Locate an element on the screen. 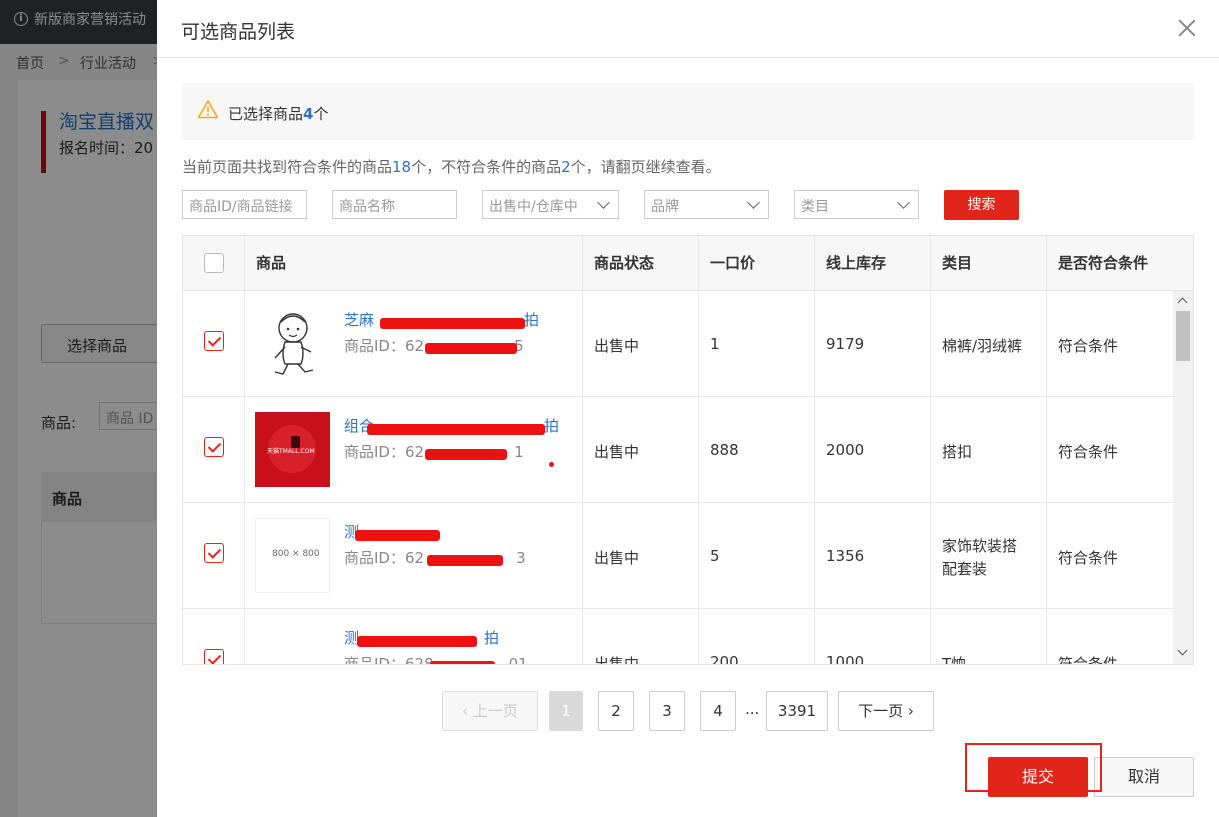 The height and width of the screenshot is (817, 1219). modal-header: 可选商品列表 is located at coordinates (688, 29).